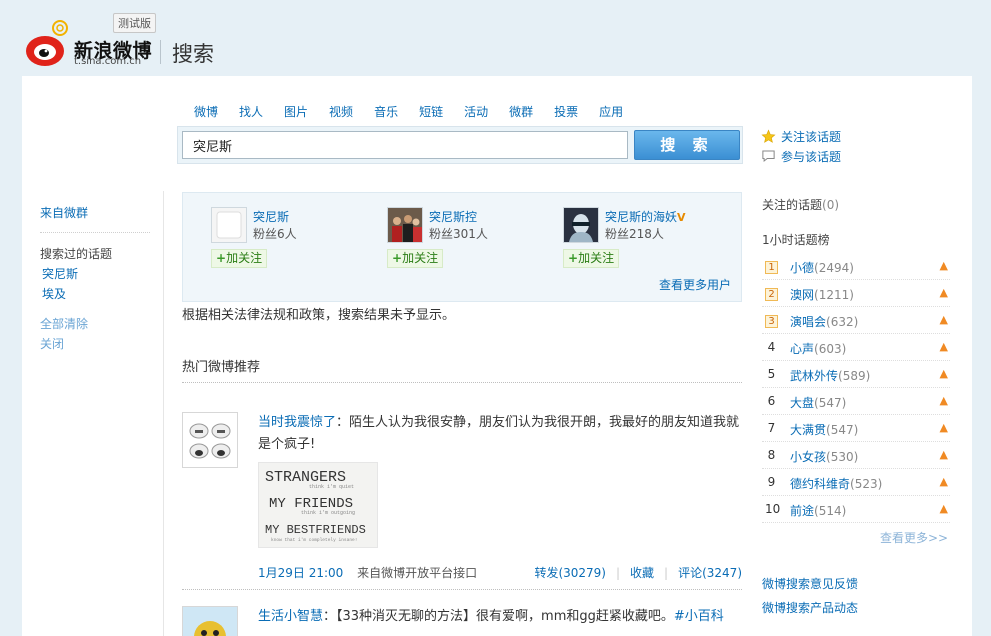 The height and width of the screenshot is (636, 991). Describe the element at coordinates (771, 428) in the screenshot. I see `rank-number: 7` at that location.